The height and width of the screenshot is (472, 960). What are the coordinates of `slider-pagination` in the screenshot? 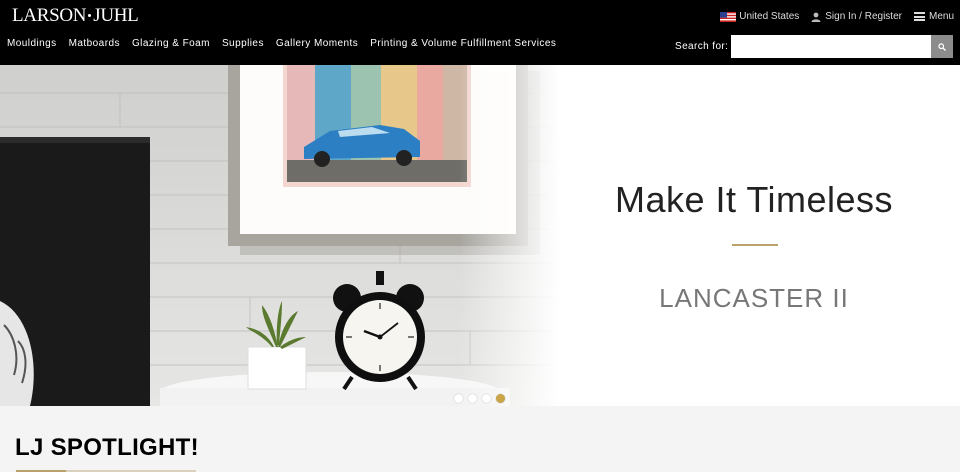 It's located at (482, 398).